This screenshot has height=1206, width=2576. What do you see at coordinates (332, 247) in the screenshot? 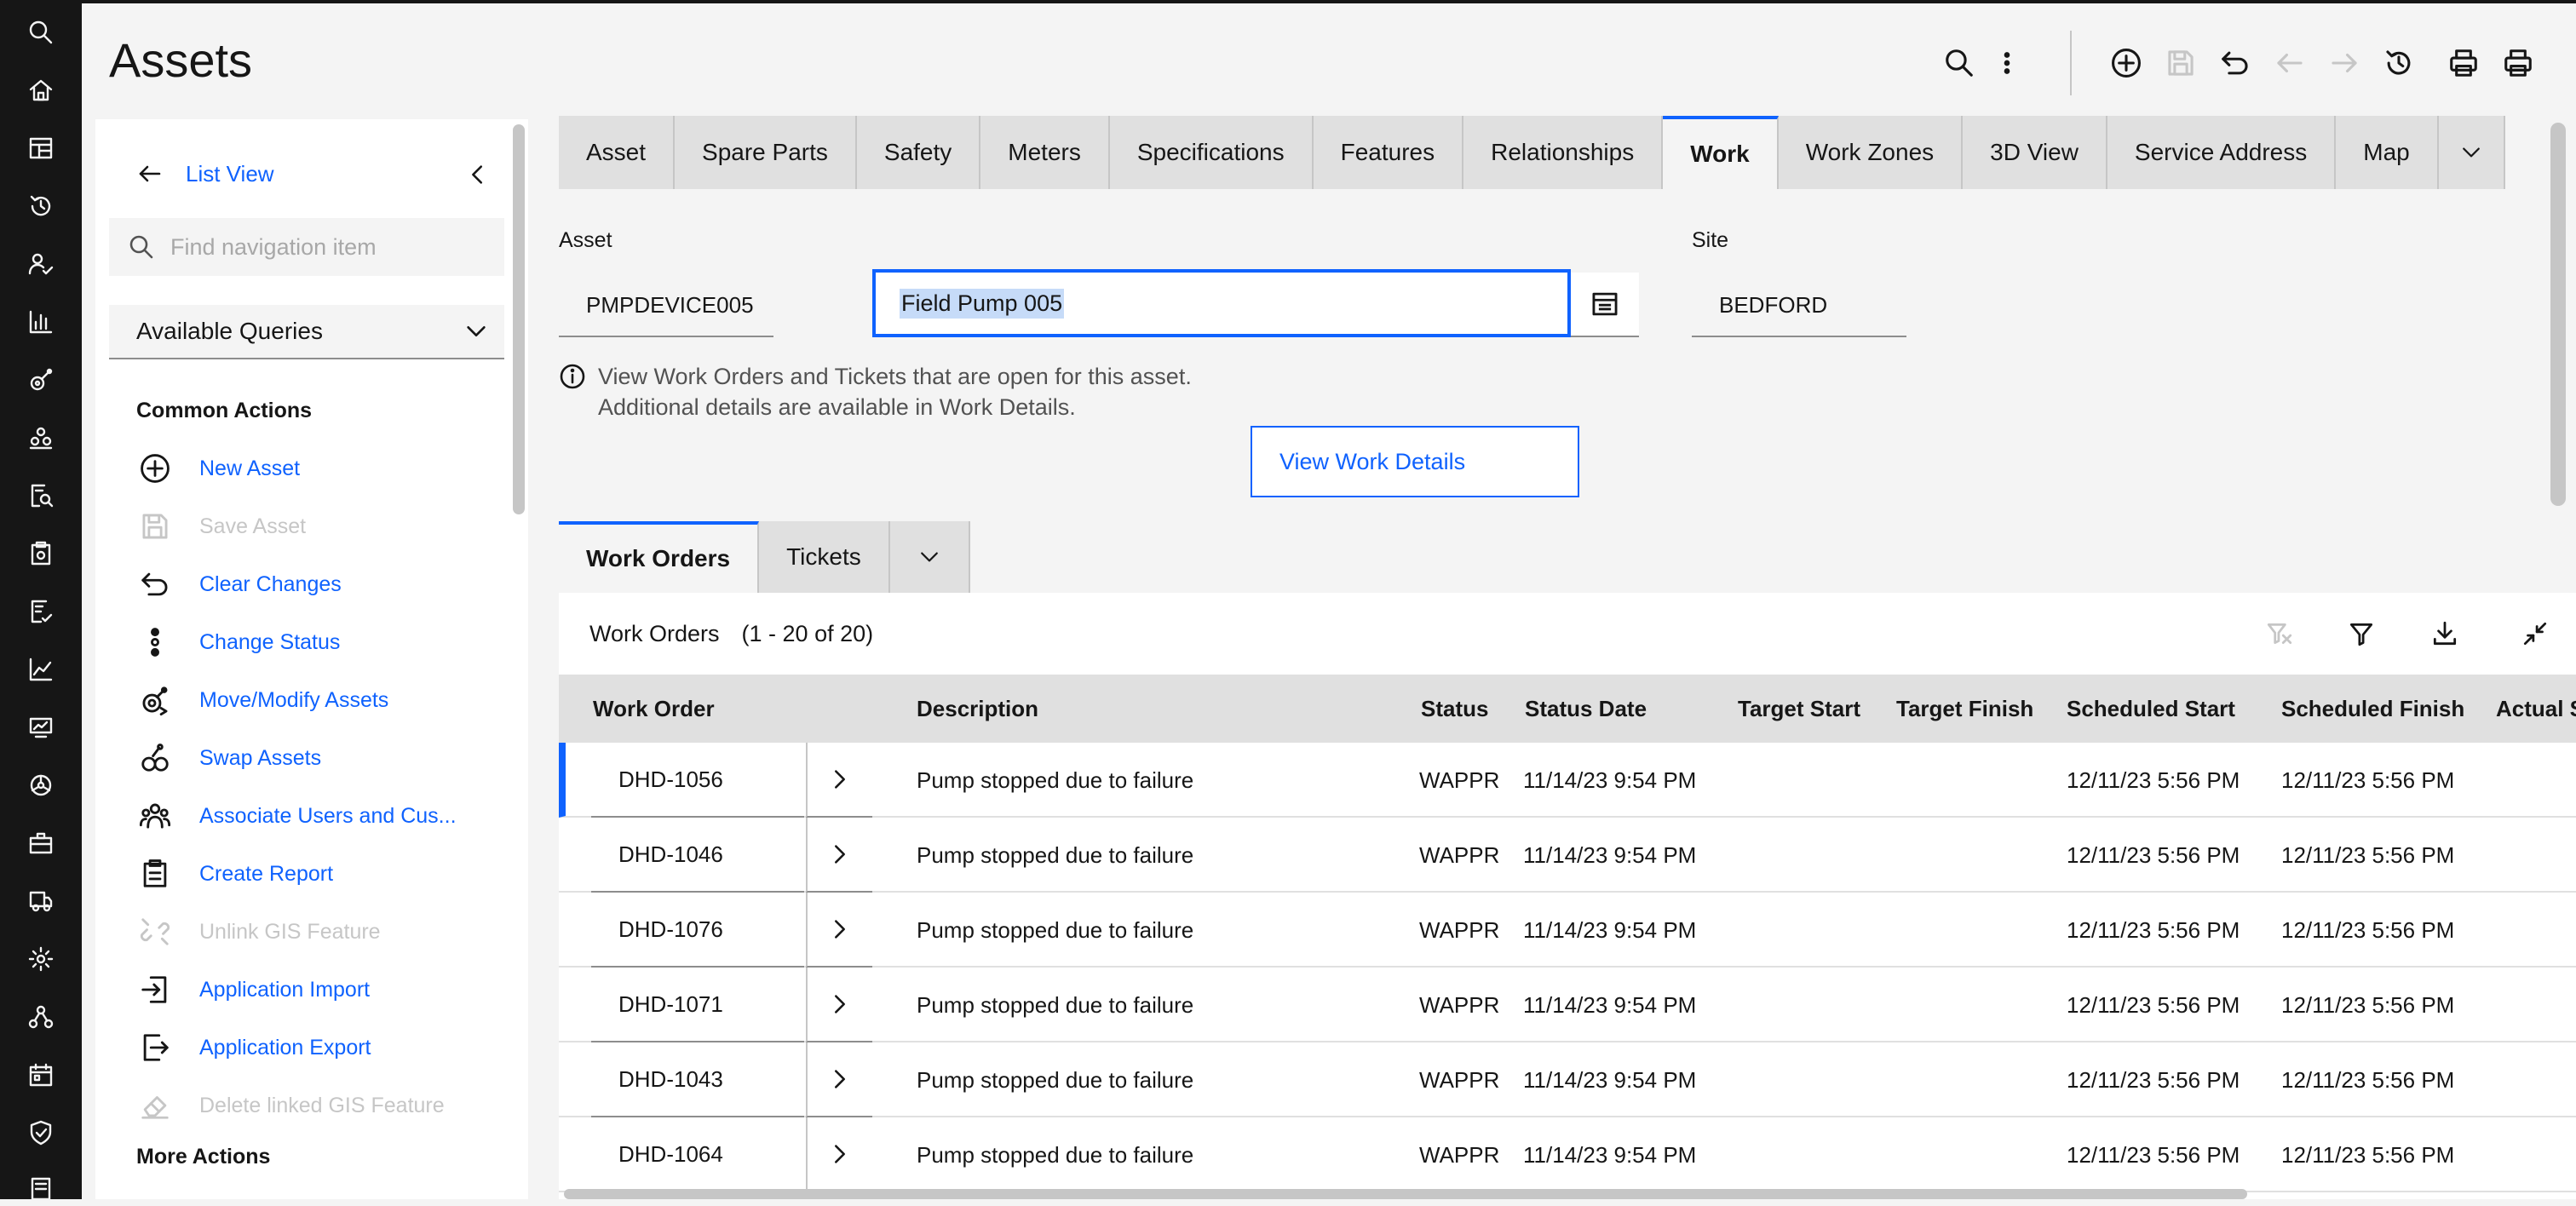
I see `nav-search-input` at bounding box center [332, 247].